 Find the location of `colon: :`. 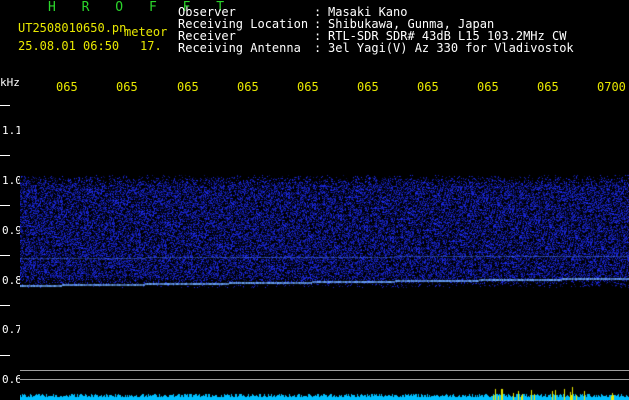

colon: : is located at coordinates (318, 48).